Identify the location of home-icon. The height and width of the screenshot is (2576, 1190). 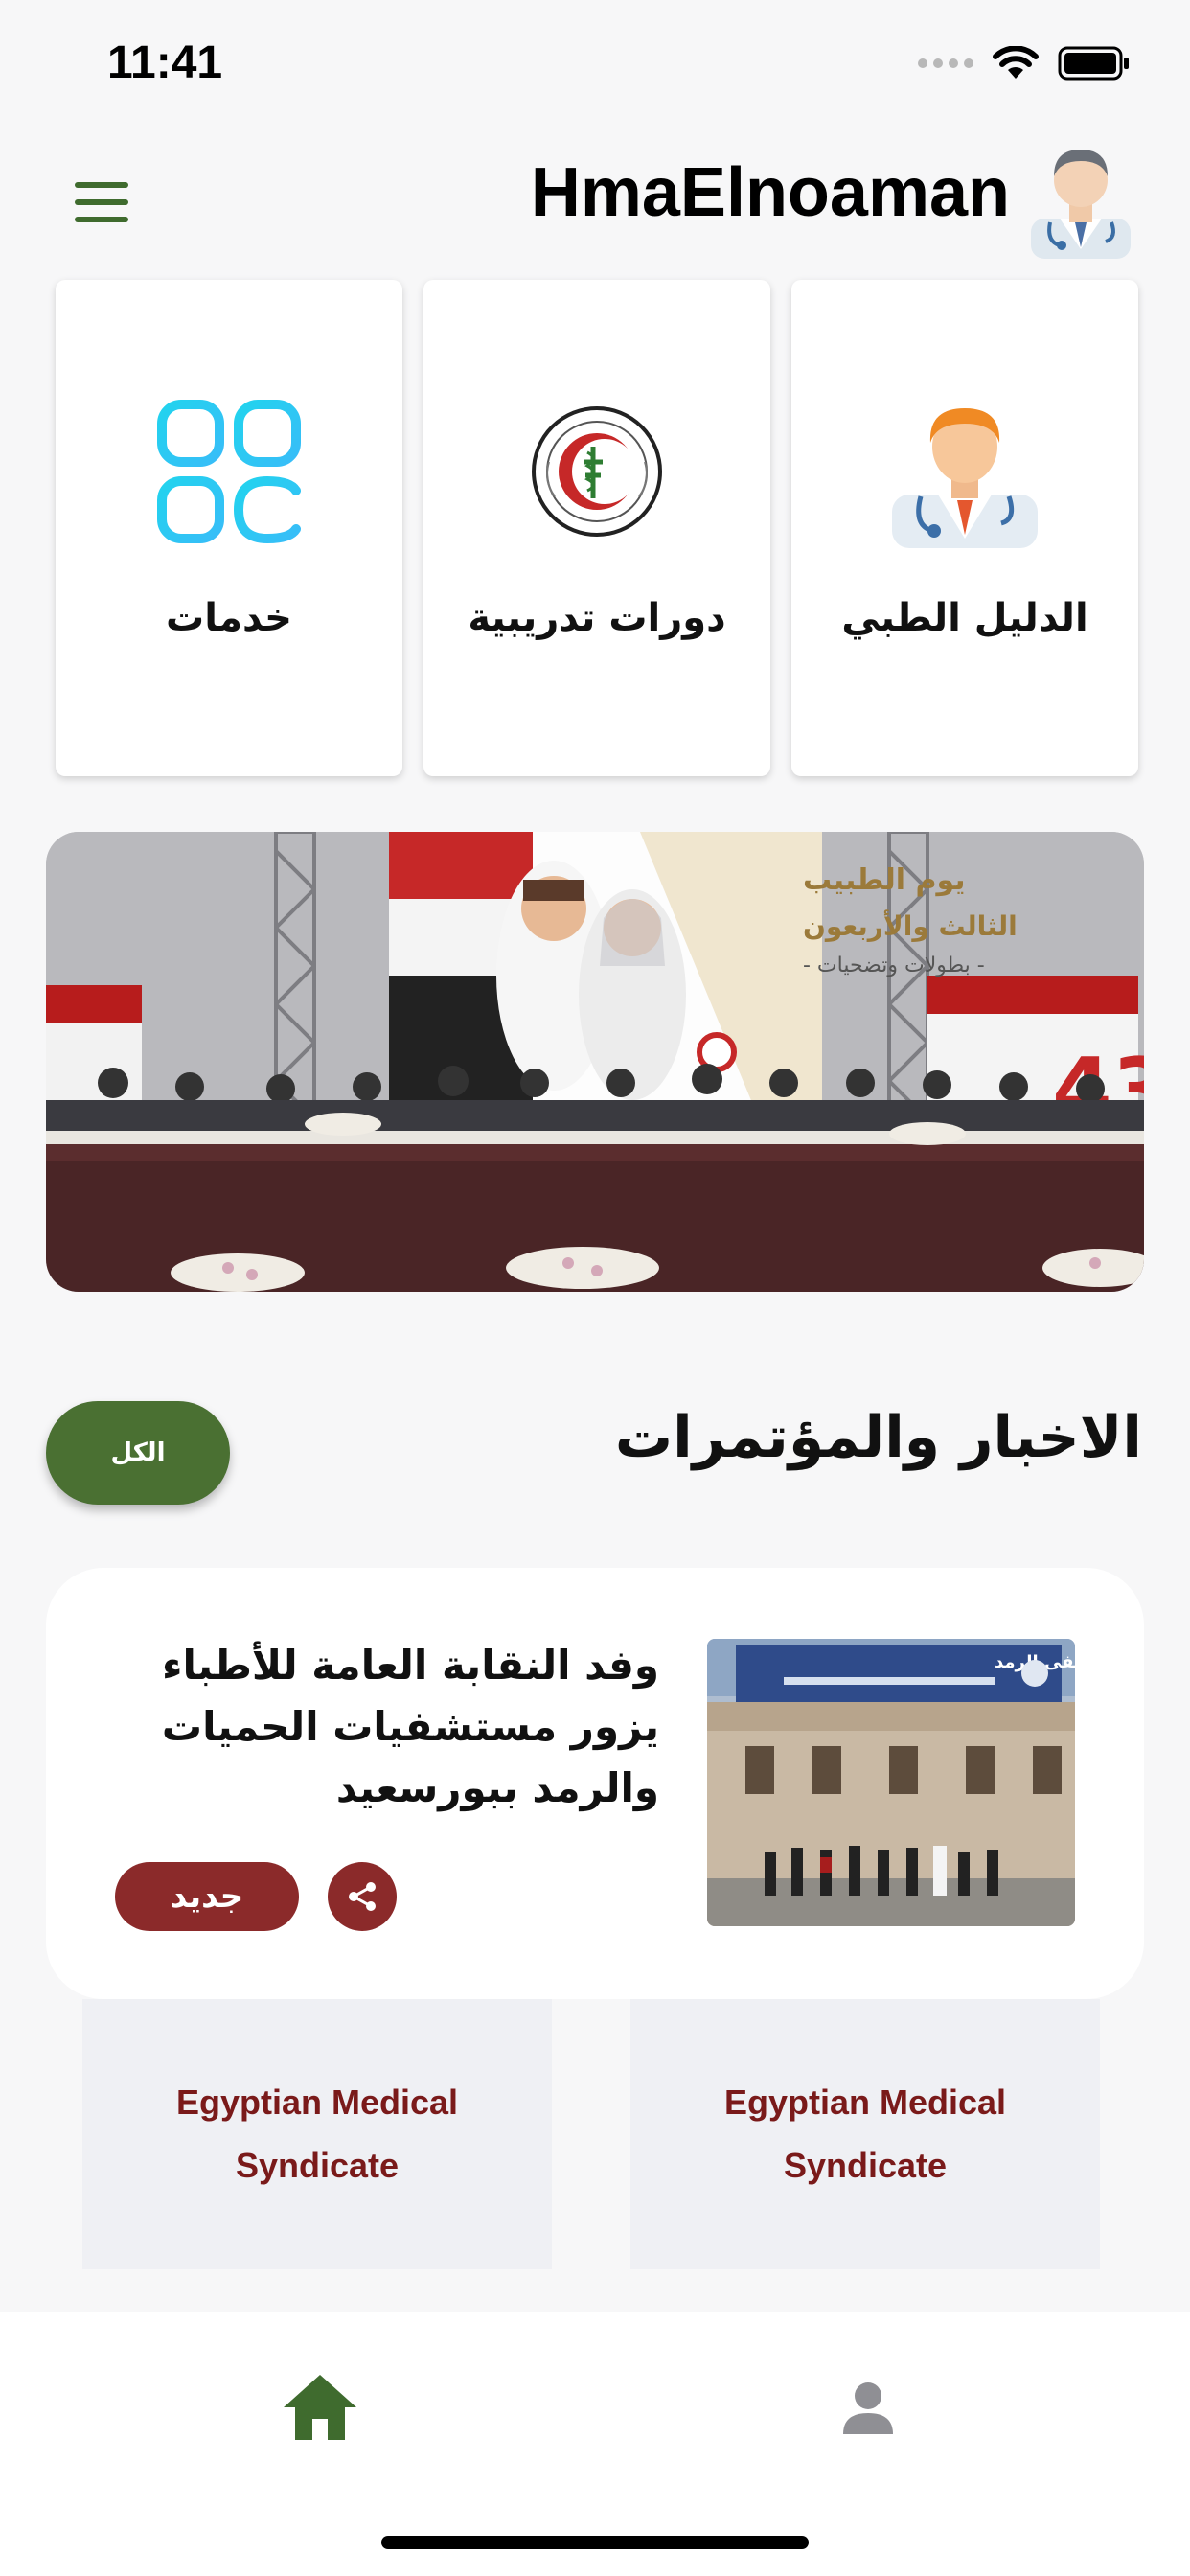
(320, 2407).